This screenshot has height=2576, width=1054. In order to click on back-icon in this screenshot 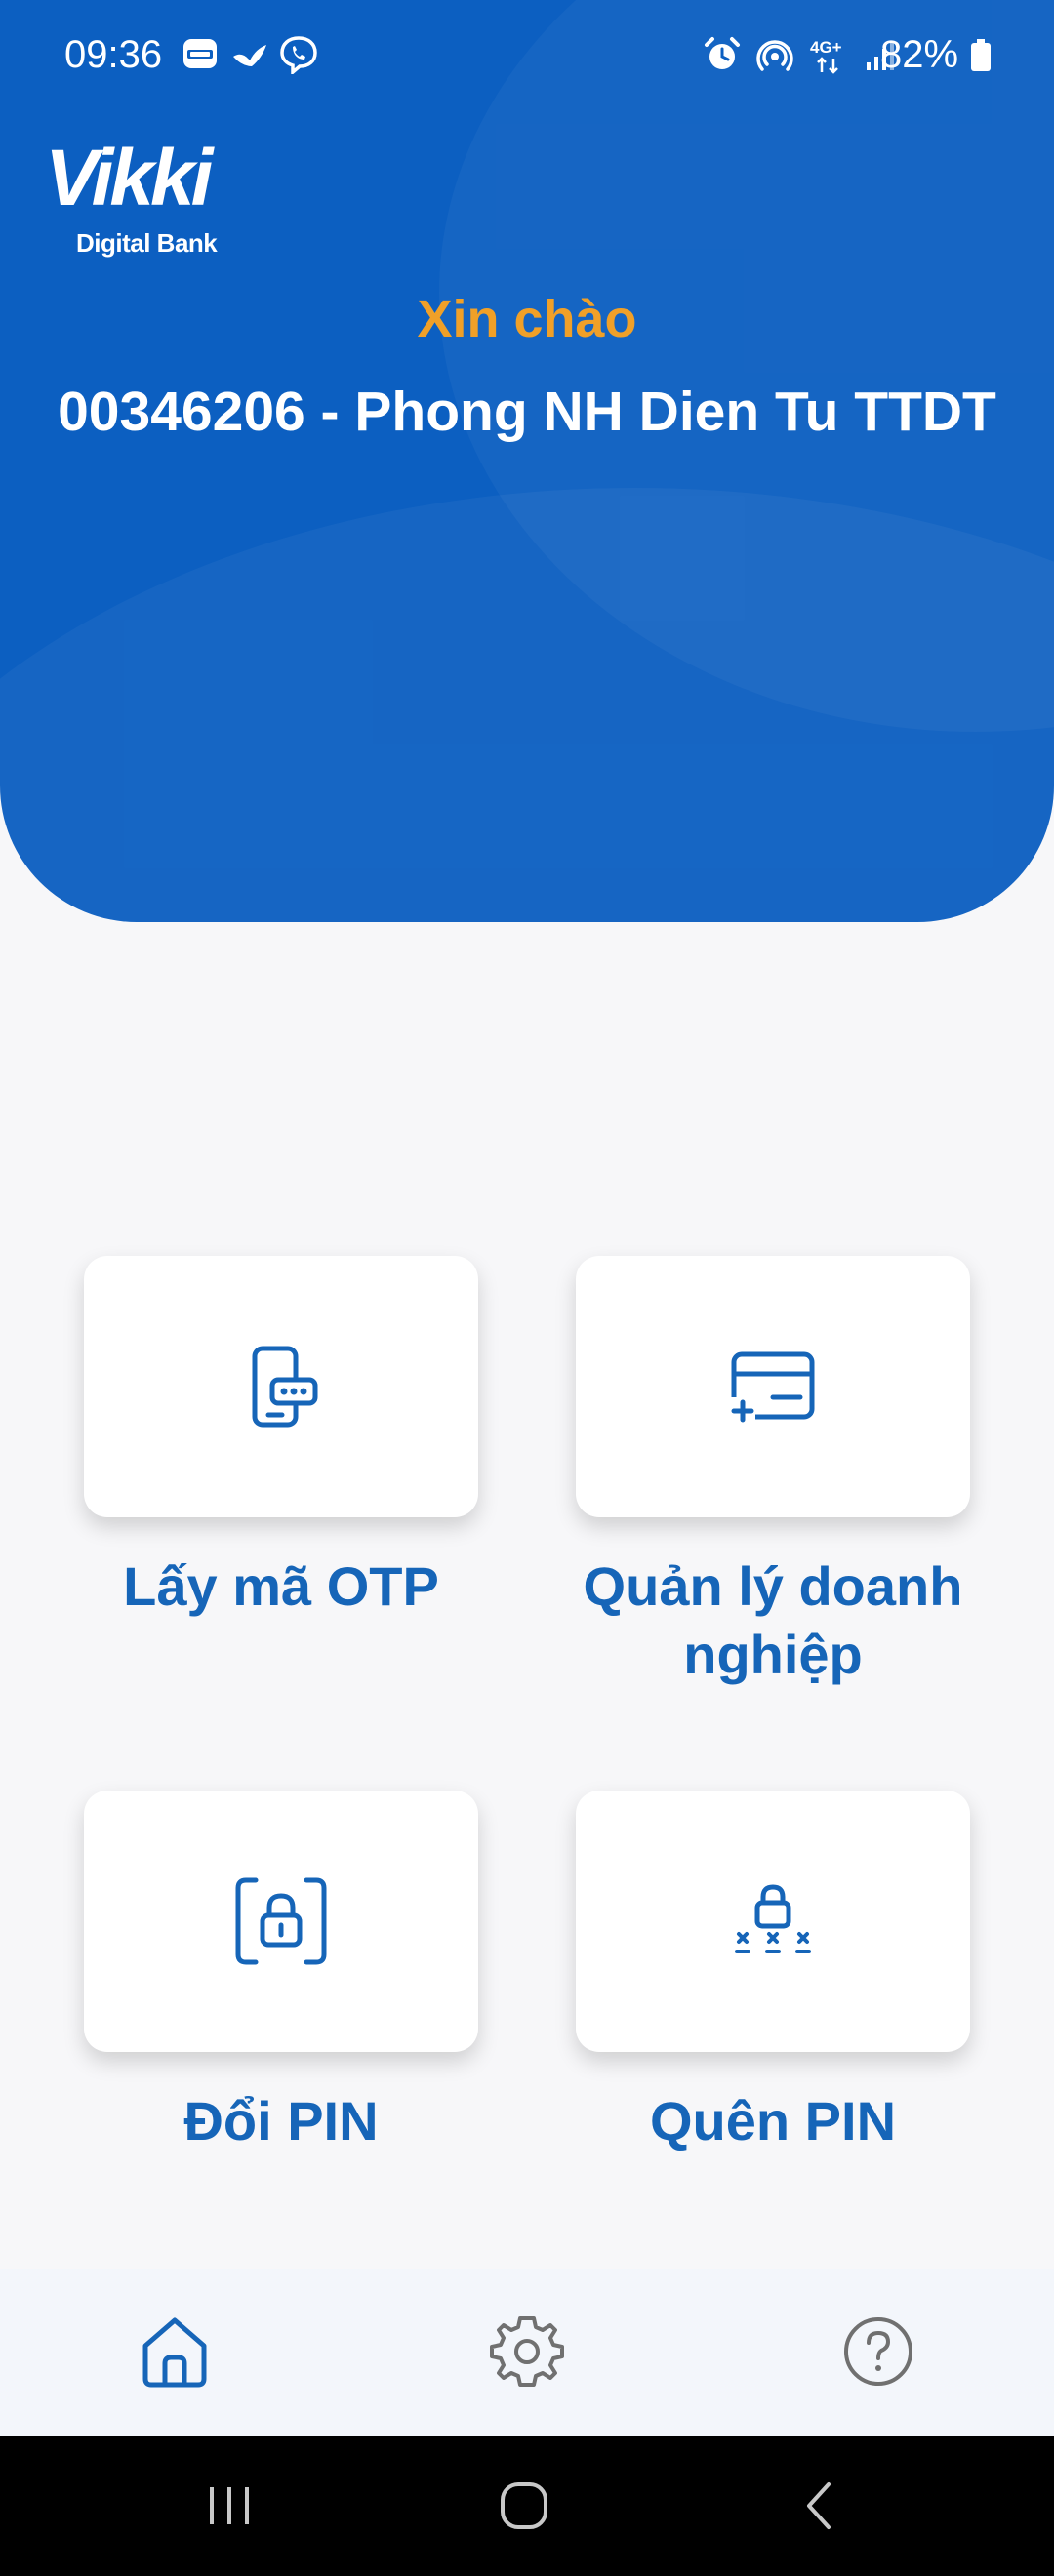, I will do `click(819, 2505)`.